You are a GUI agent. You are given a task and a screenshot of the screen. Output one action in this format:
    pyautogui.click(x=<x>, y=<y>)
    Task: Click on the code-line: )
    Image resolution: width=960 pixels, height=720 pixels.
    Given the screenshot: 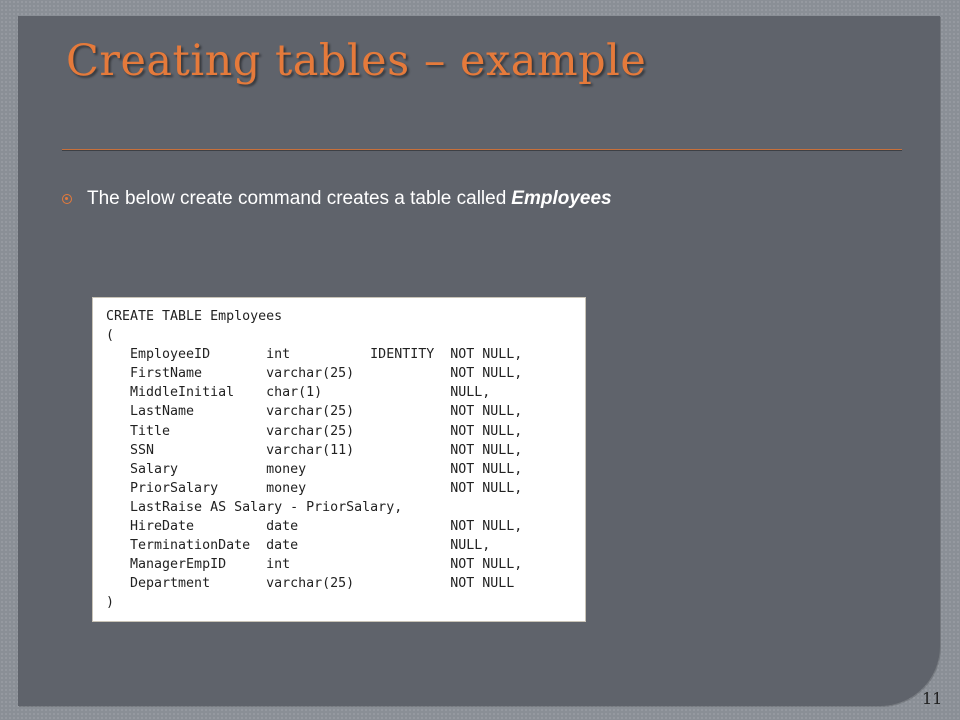 What is the action you would take?
    pyautogui.click(x=110, y=603)
    